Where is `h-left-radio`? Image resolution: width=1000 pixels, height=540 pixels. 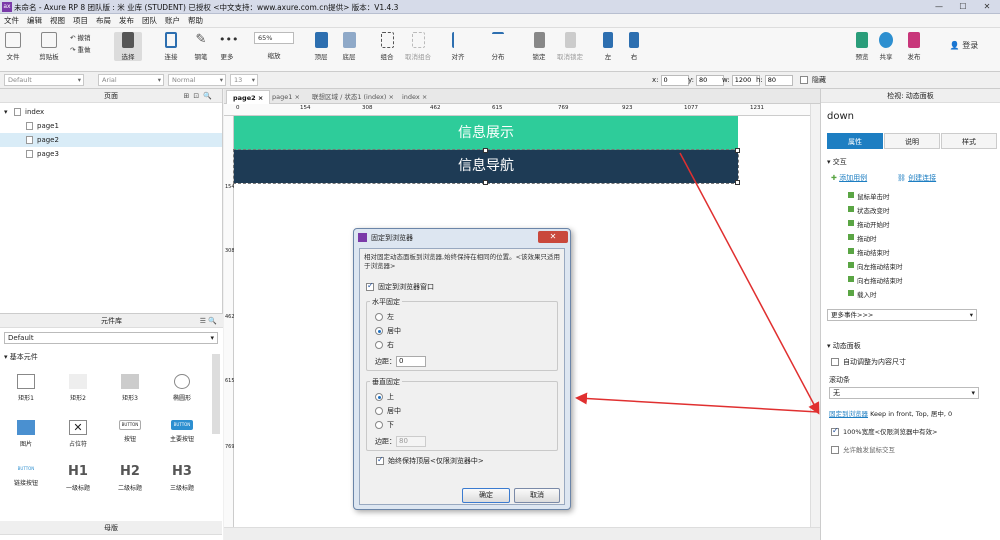 h-left-radio is located at coordinates (379, 317).